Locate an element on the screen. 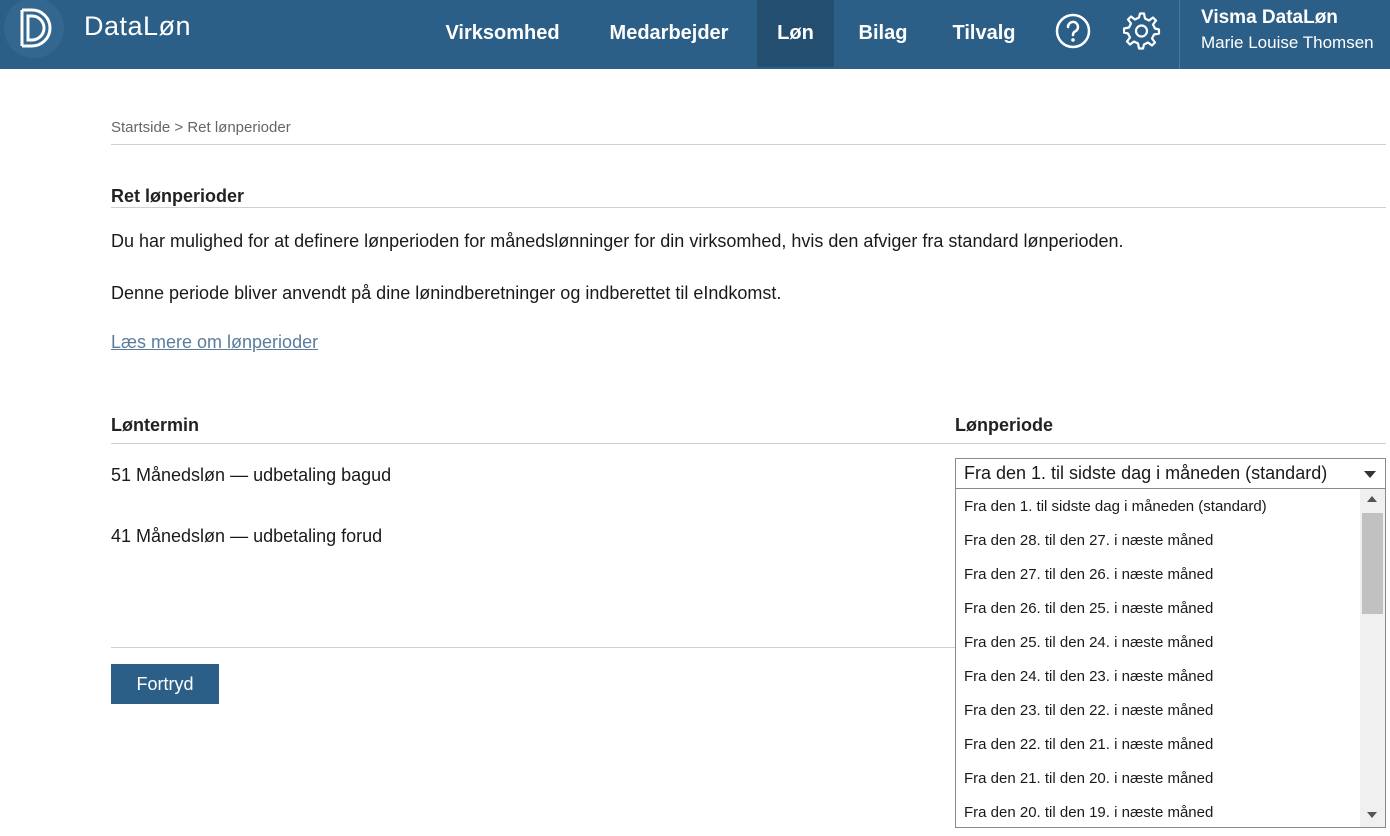 This screenshot has height=836, width=1390. footer-divider is located at coordinates (533, 647).